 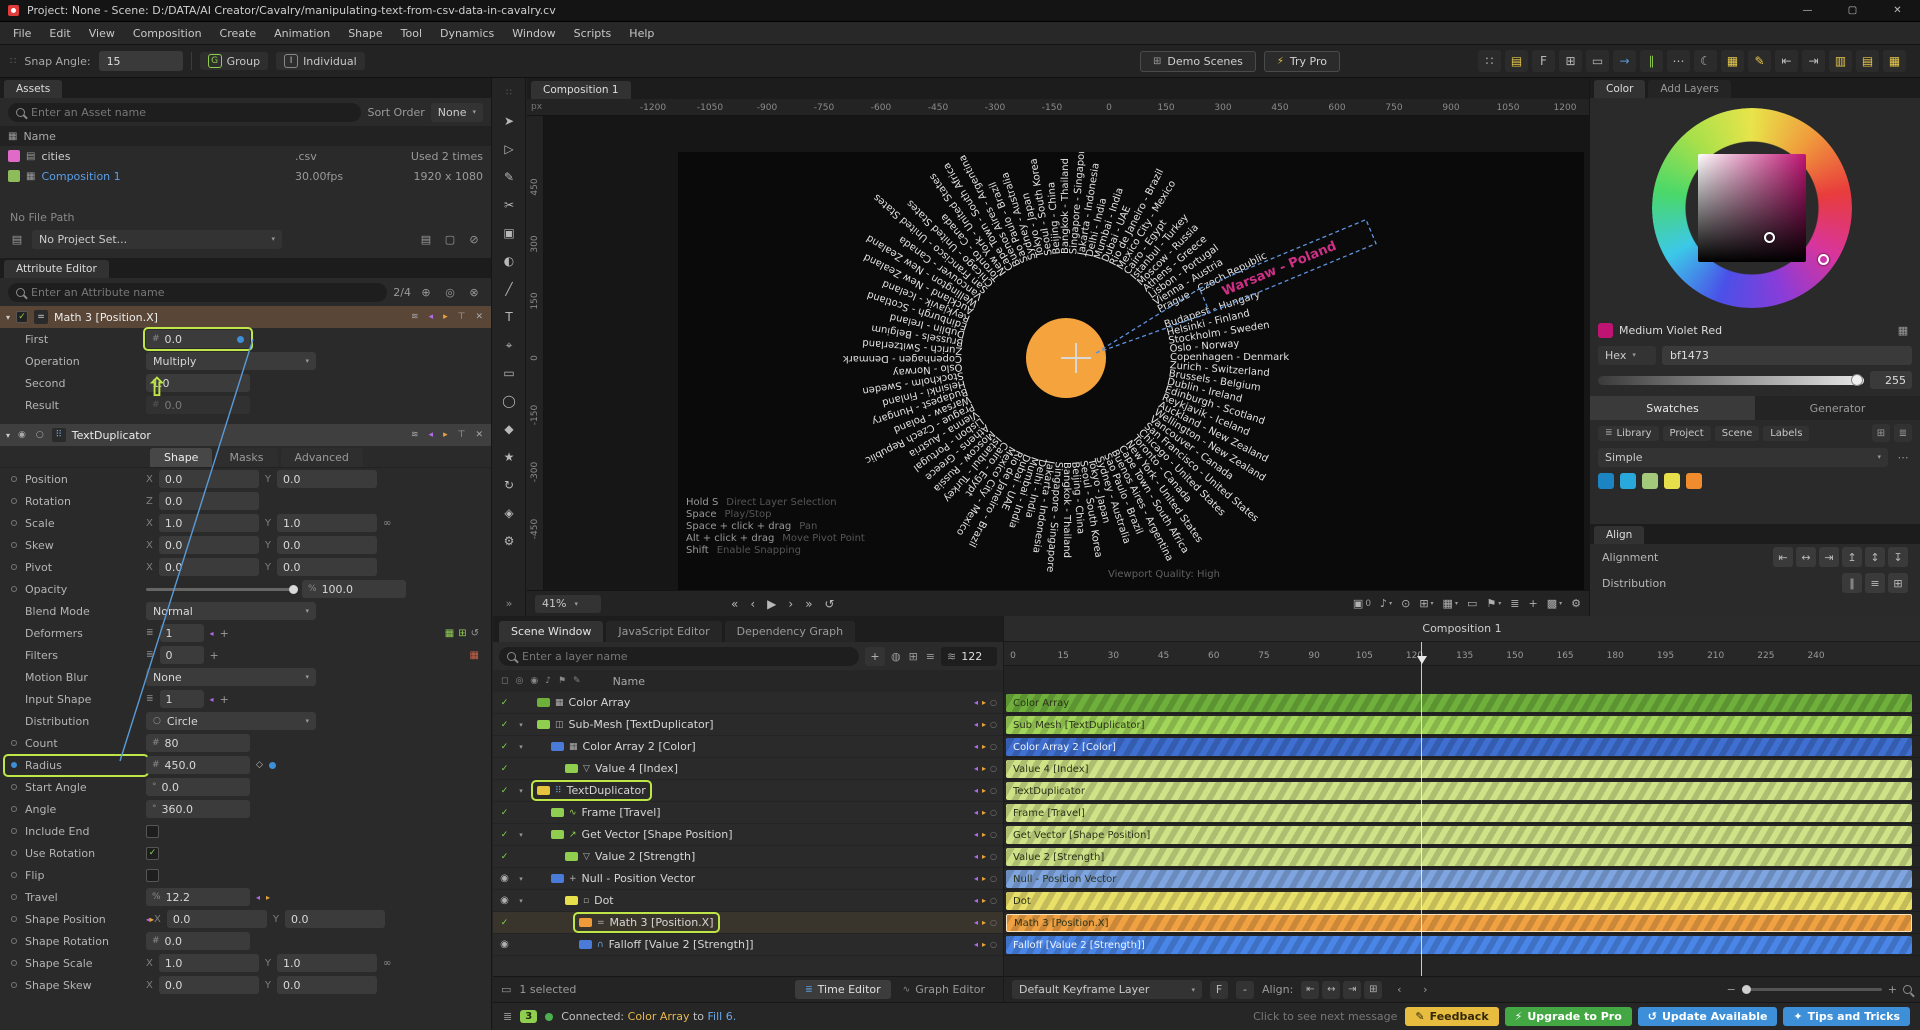 What do you see at coordinates (790, 631) in the screenshot?
I see `tab-dependency-graph: Dependency Graph` at bounding box center [790, 631].